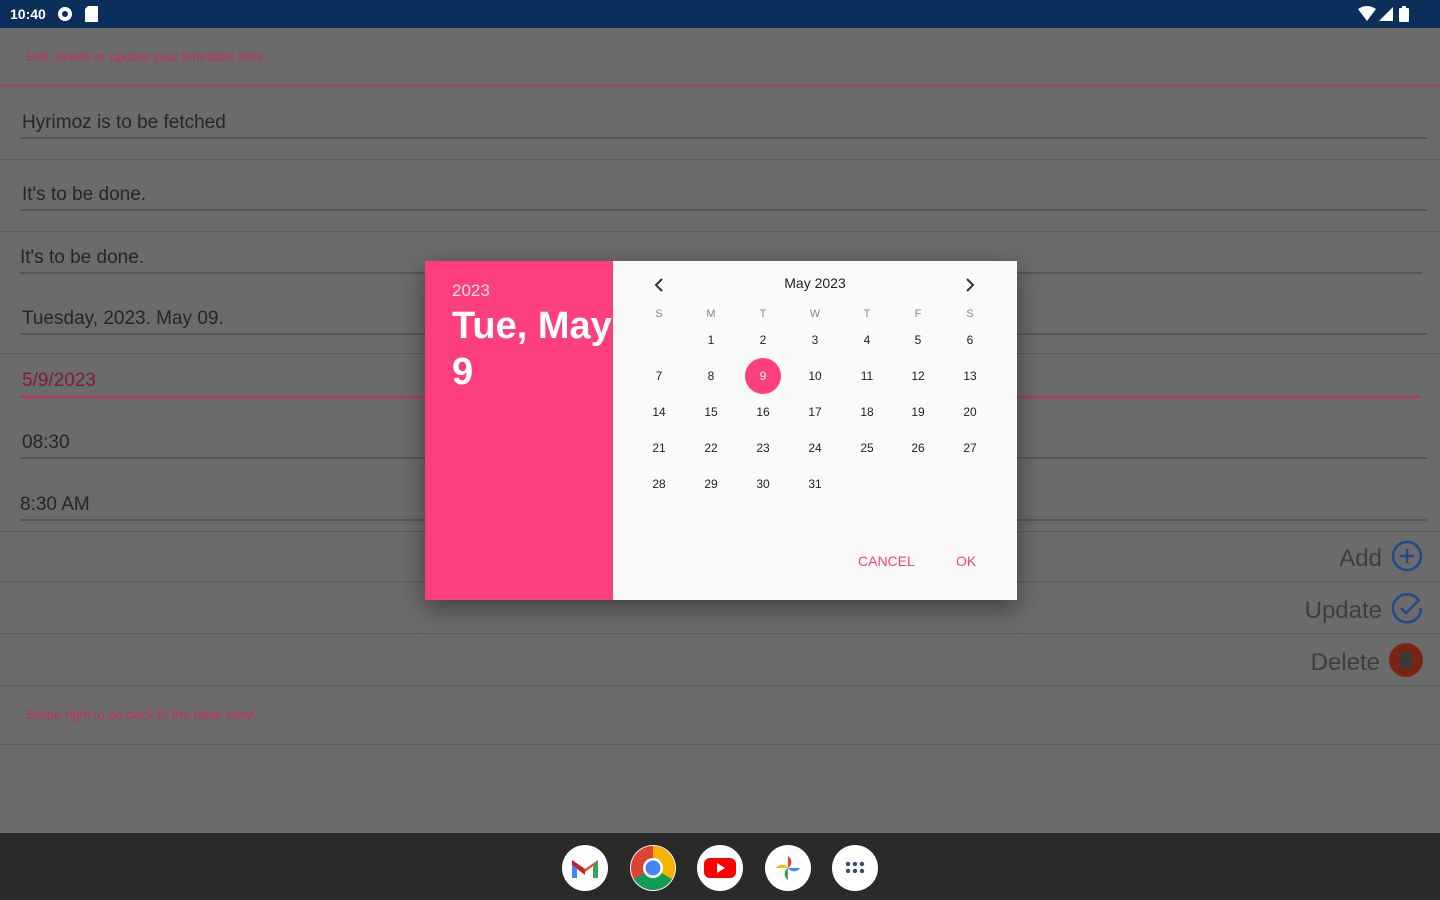  What do you see at coordinates (659, 448) in the screenshot?
I see `calendar-day: 21` at bounding box center [659, 448].